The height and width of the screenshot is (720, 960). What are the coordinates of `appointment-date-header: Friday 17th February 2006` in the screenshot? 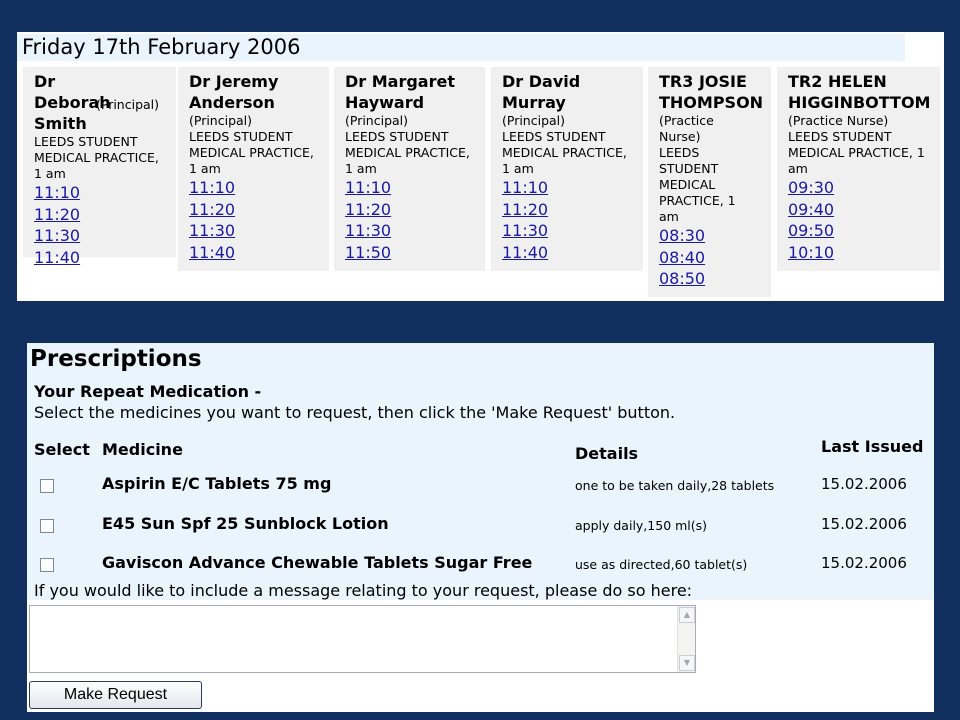 It's located at (461, 47).